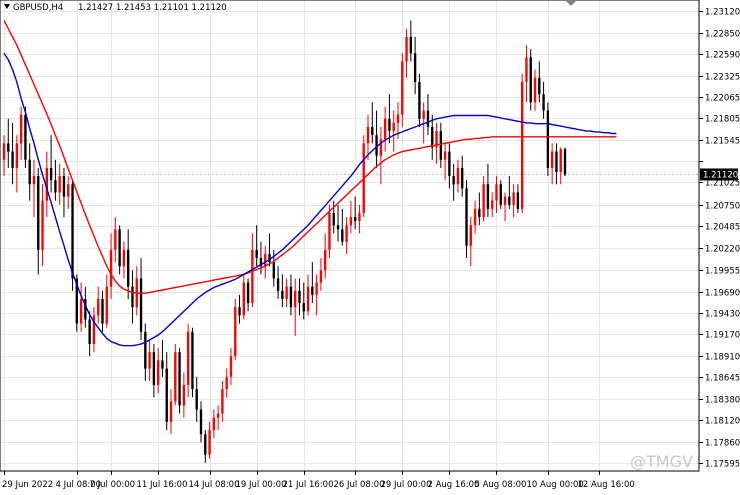  I want to click on x-tick-label: 11 Jul 16:00, so click(162, 485).